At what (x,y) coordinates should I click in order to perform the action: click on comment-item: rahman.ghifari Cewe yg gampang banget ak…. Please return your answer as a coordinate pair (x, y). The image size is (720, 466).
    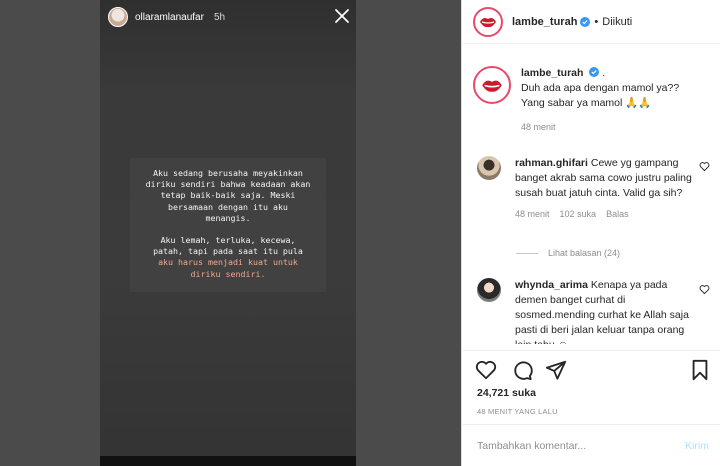
    Looking at the image, I should click on (597, 189).